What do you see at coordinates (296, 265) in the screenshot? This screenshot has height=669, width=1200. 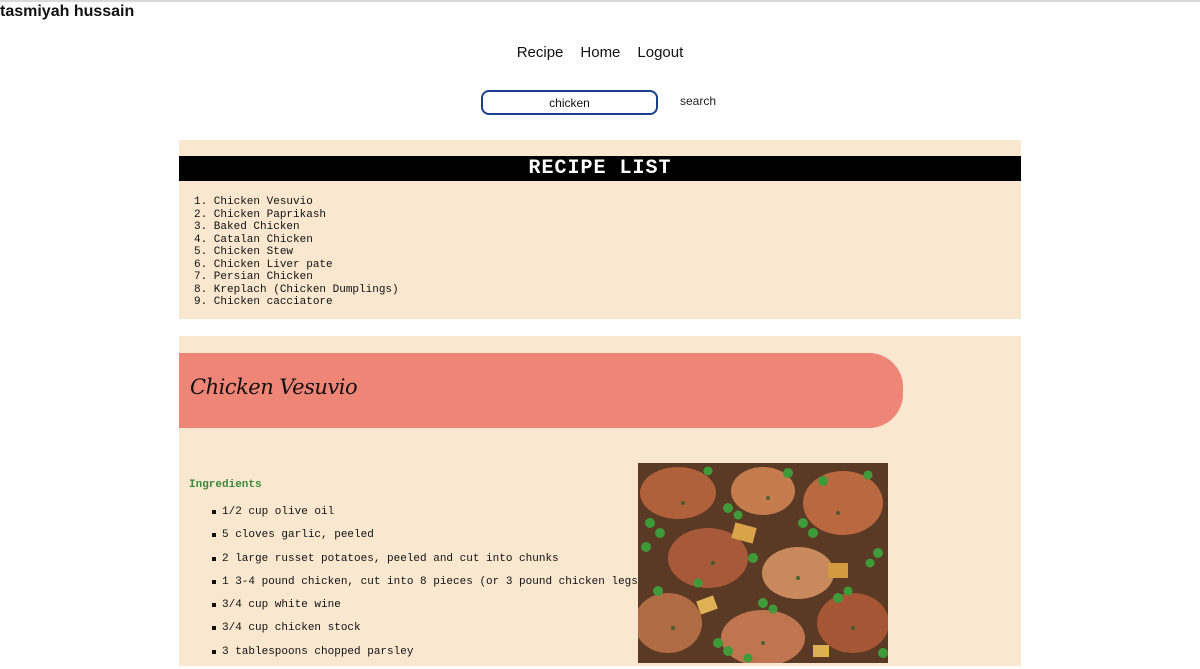 I see `recipe-list-item: 6. Chicken Liver pate` at bounding box center [296, 265].